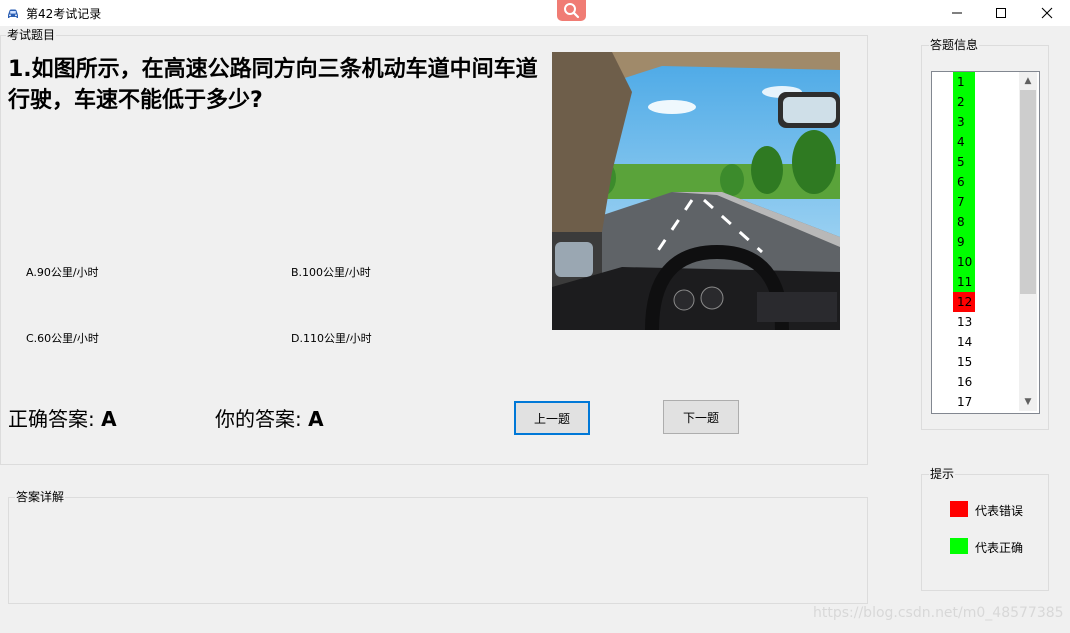  I want to click on explanation-group, so click(438, 550).